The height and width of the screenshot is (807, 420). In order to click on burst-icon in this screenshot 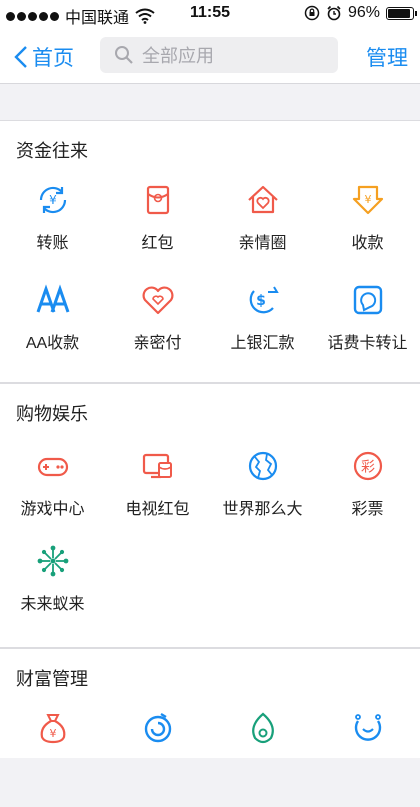, I will do `click(53, 561)`.